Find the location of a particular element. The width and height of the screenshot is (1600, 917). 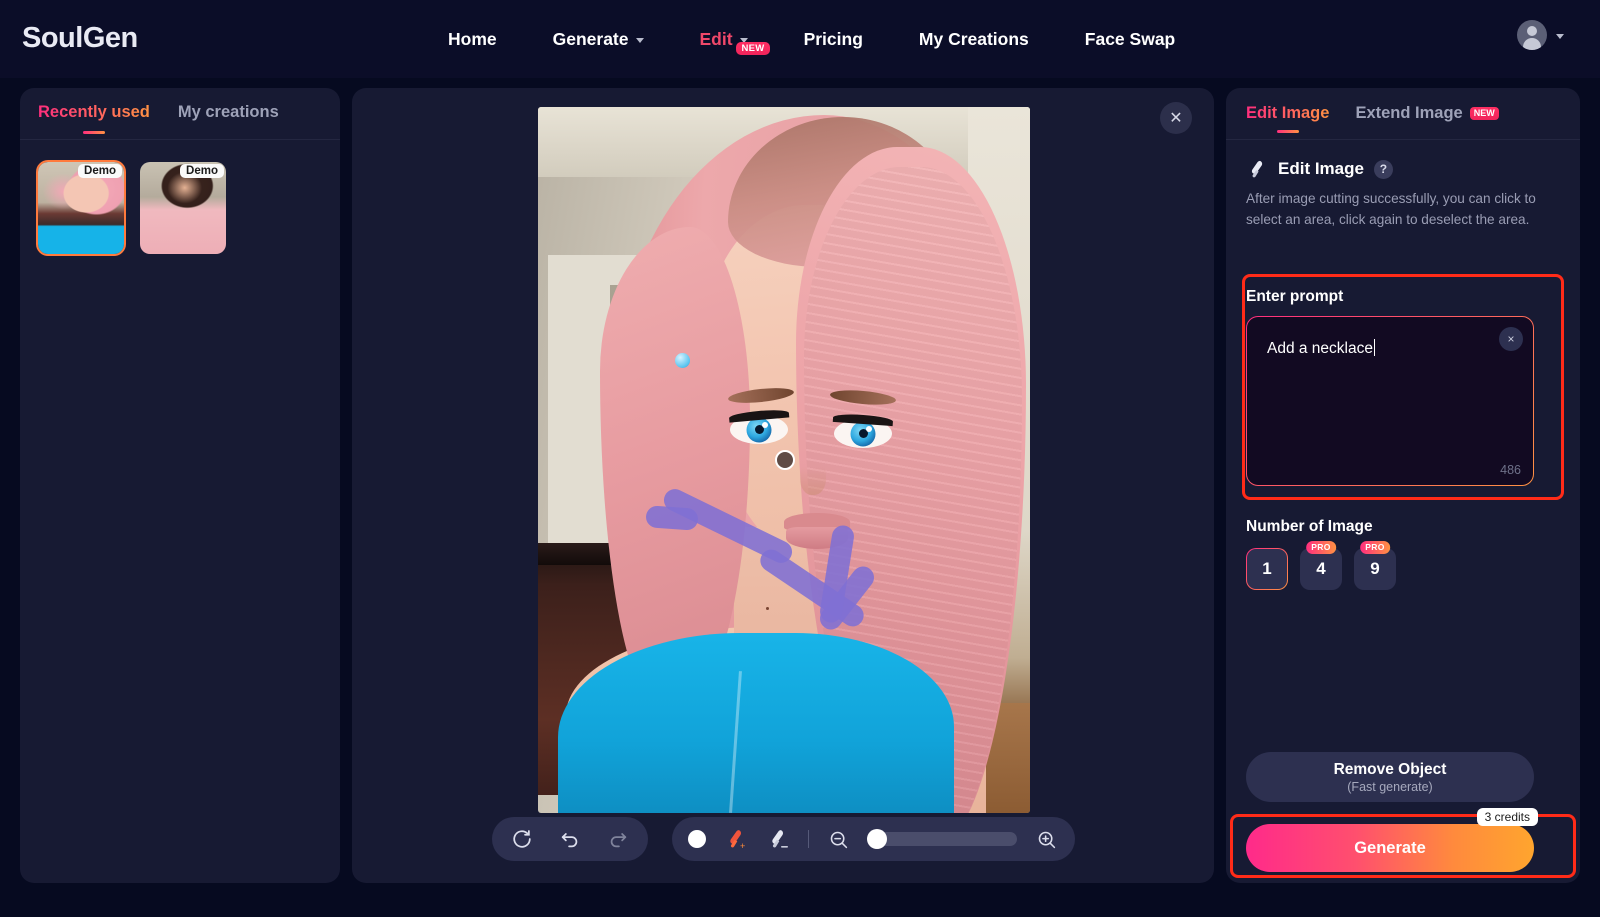

section-header: Edit Image ? is located at coordinates (1403, 160).